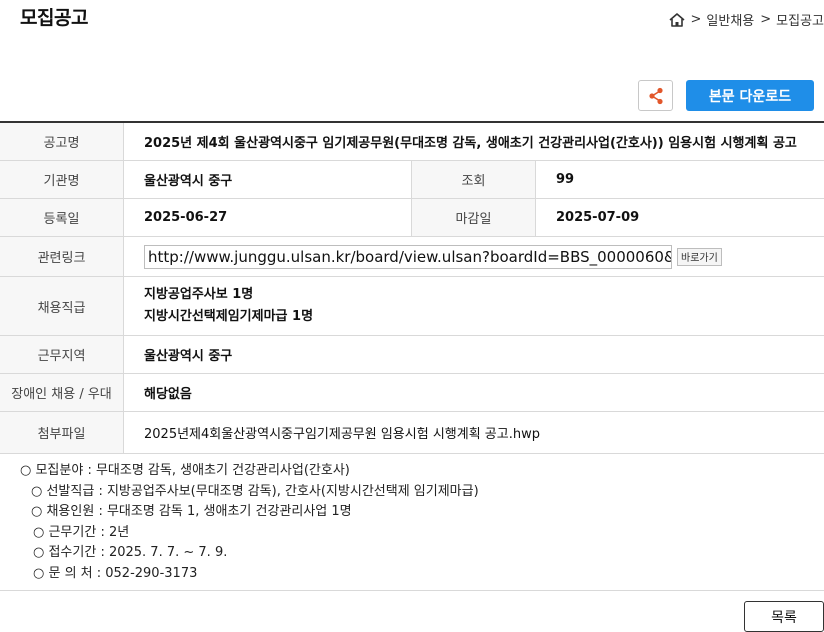  I want to click on divider, so click(412, 590).